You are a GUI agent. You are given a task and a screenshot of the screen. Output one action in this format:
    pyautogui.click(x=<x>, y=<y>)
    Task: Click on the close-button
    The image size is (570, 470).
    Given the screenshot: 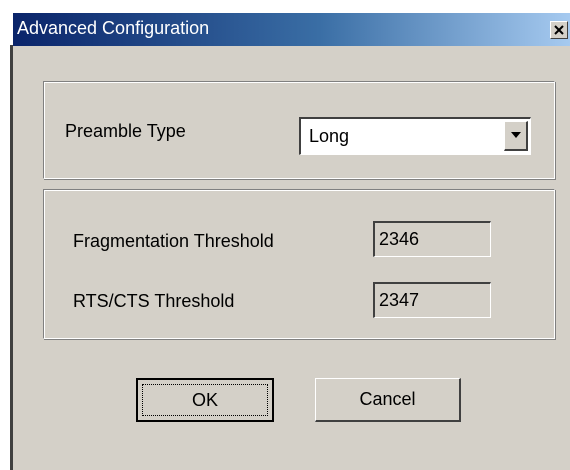 What is the action you would take?
    pyautogui.click(x=559, y=30)
    